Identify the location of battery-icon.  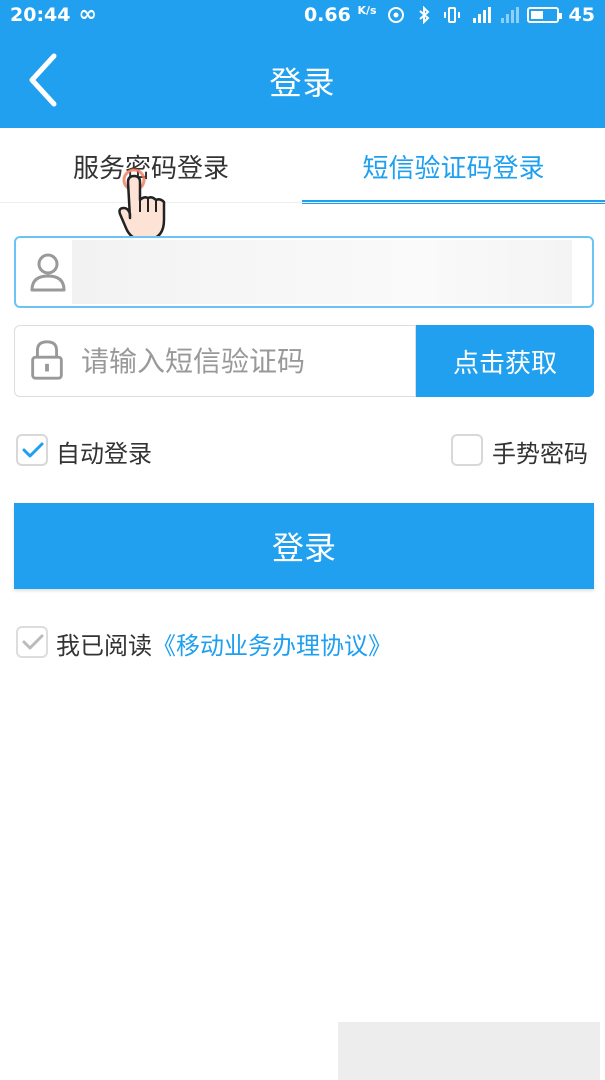
(544, 15).